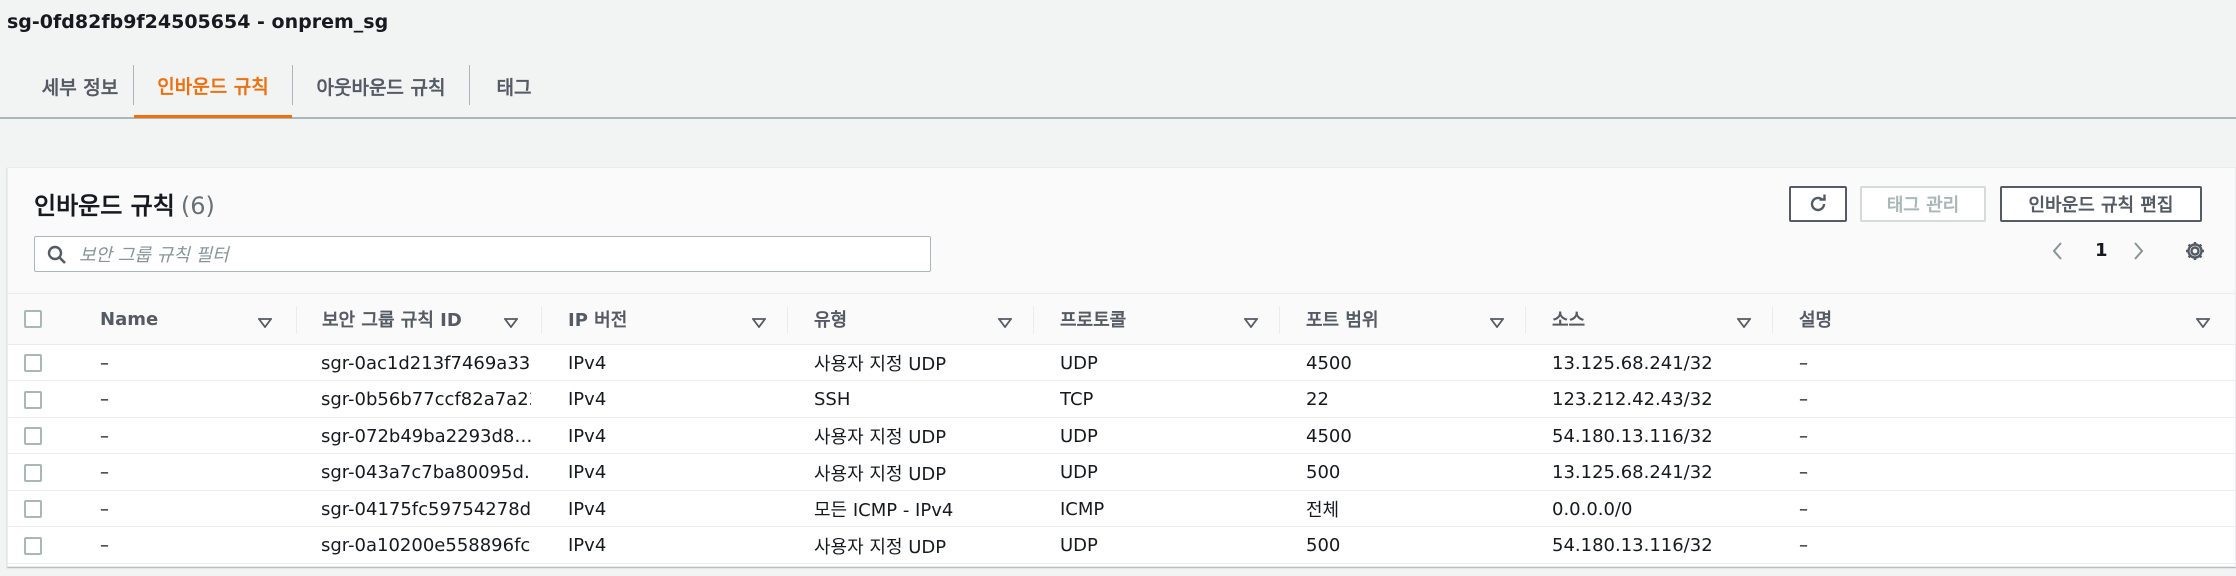 This screenshot has width=2236, height=576. What do you see at coordinates (1342, 319) in the screenshot?
I see `column-header-port-range: 포트 범위` at bounding box center [1342, 319].